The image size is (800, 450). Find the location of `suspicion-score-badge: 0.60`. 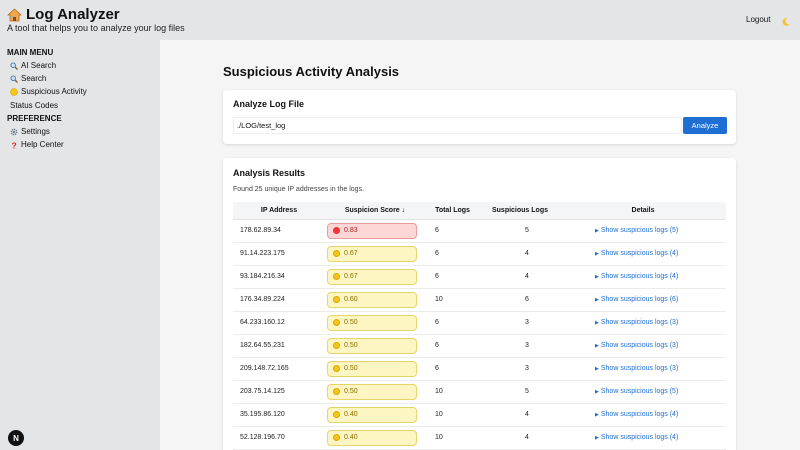

suspicion-score-badge: 0.60 is located at coordinates (372, 299).